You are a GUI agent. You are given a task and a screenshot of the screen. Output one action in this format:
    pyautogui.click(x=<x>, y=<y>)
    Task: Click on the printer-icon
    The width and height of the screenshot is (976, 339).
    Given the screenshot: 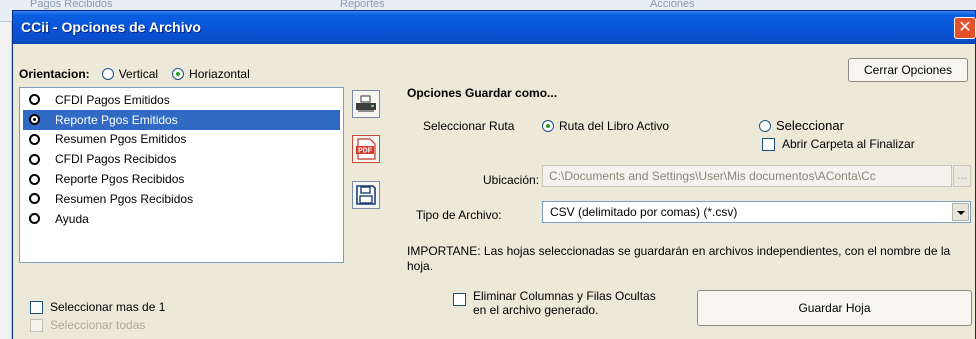 What is the action you would take?
    pyautogui.click(x=366, y=103)
    